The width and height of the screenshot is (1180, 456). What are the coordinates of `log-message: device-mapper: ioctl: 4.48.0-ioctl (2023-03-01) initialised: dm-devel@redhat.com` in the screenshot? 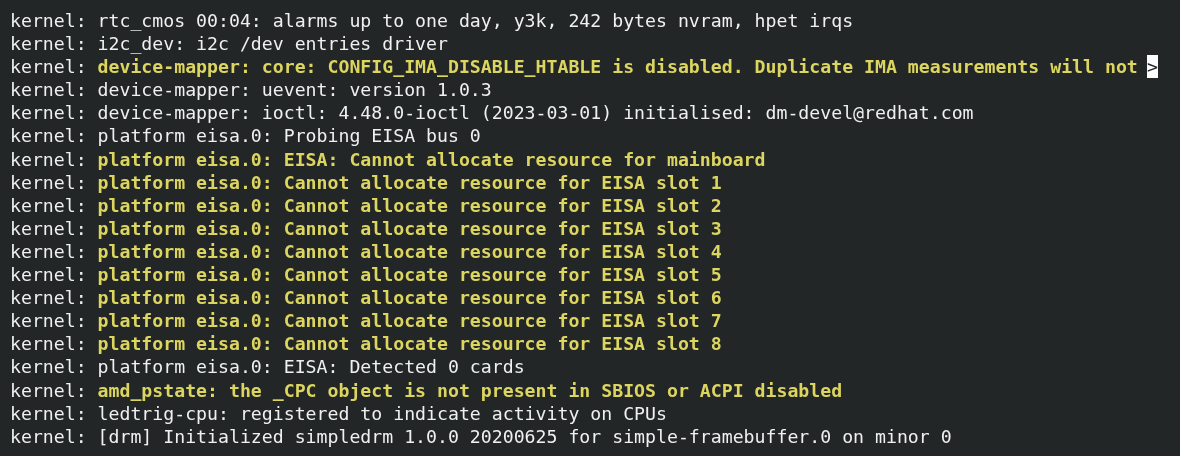 It's located at (535, 113).